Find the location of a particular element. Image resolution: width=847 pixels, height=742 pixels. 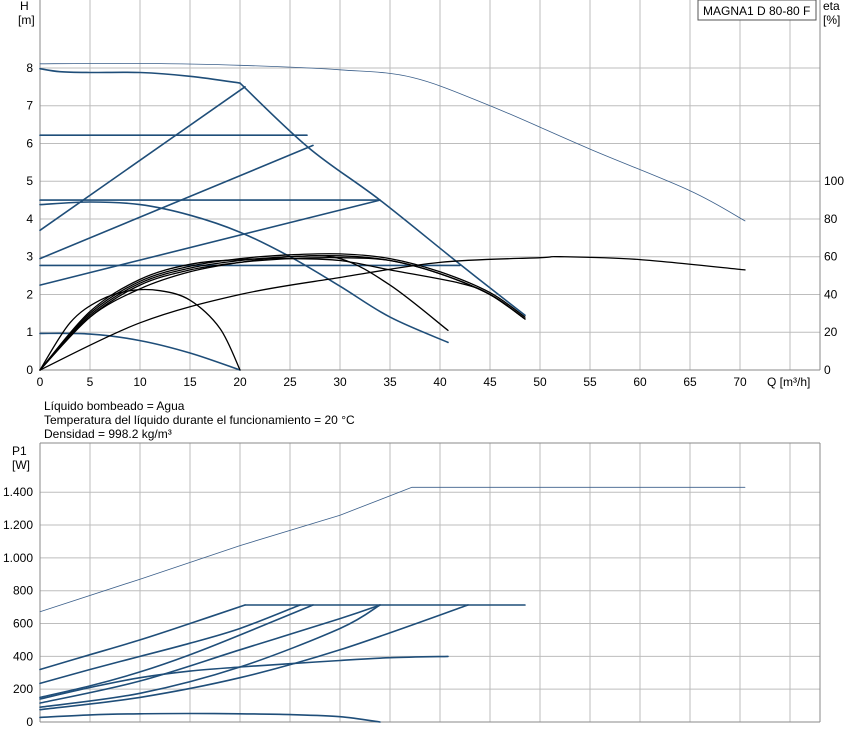

eta-axis-label-unit: [%] is located at coordinates (831, 20).